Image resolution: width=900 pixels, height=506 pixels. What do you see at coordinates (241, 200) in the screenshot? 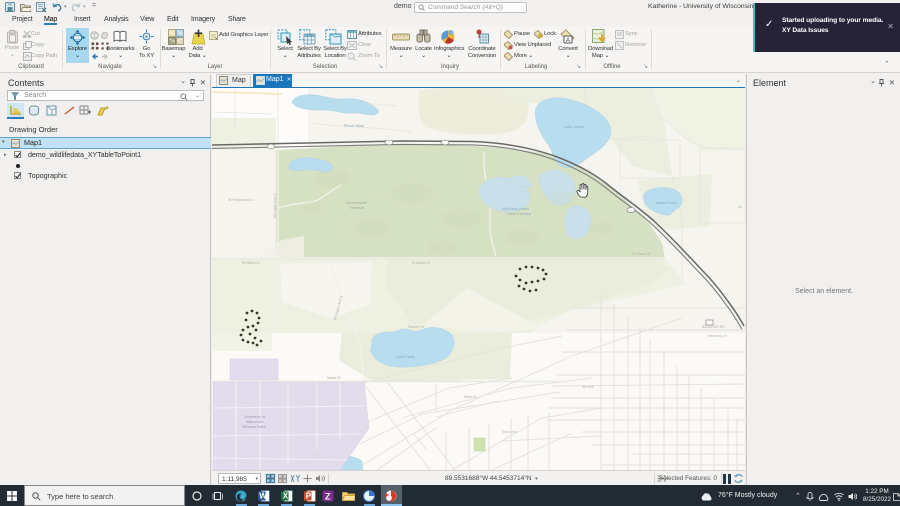
I see `svg-text: W Rosewood Ln` at bounding box center [241, 200].